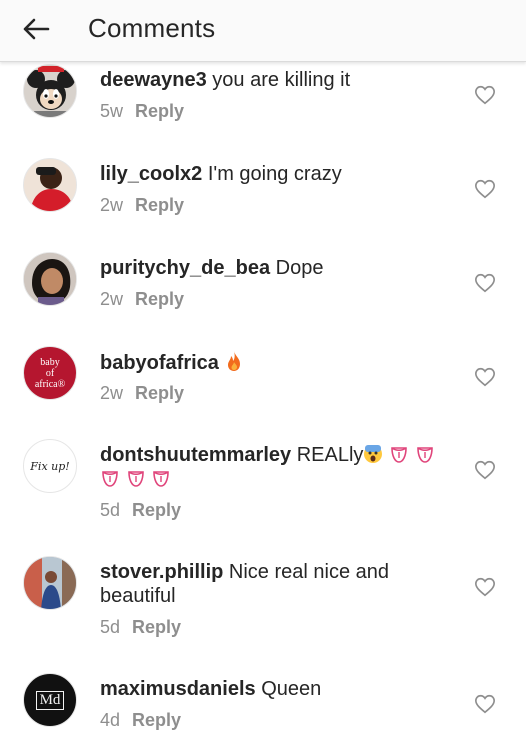 The image size is (526, 745). What do you see at coordinates (110, 720) in the screenshot?
I see `comment-age: 4d` at bounding box center [110, 720].